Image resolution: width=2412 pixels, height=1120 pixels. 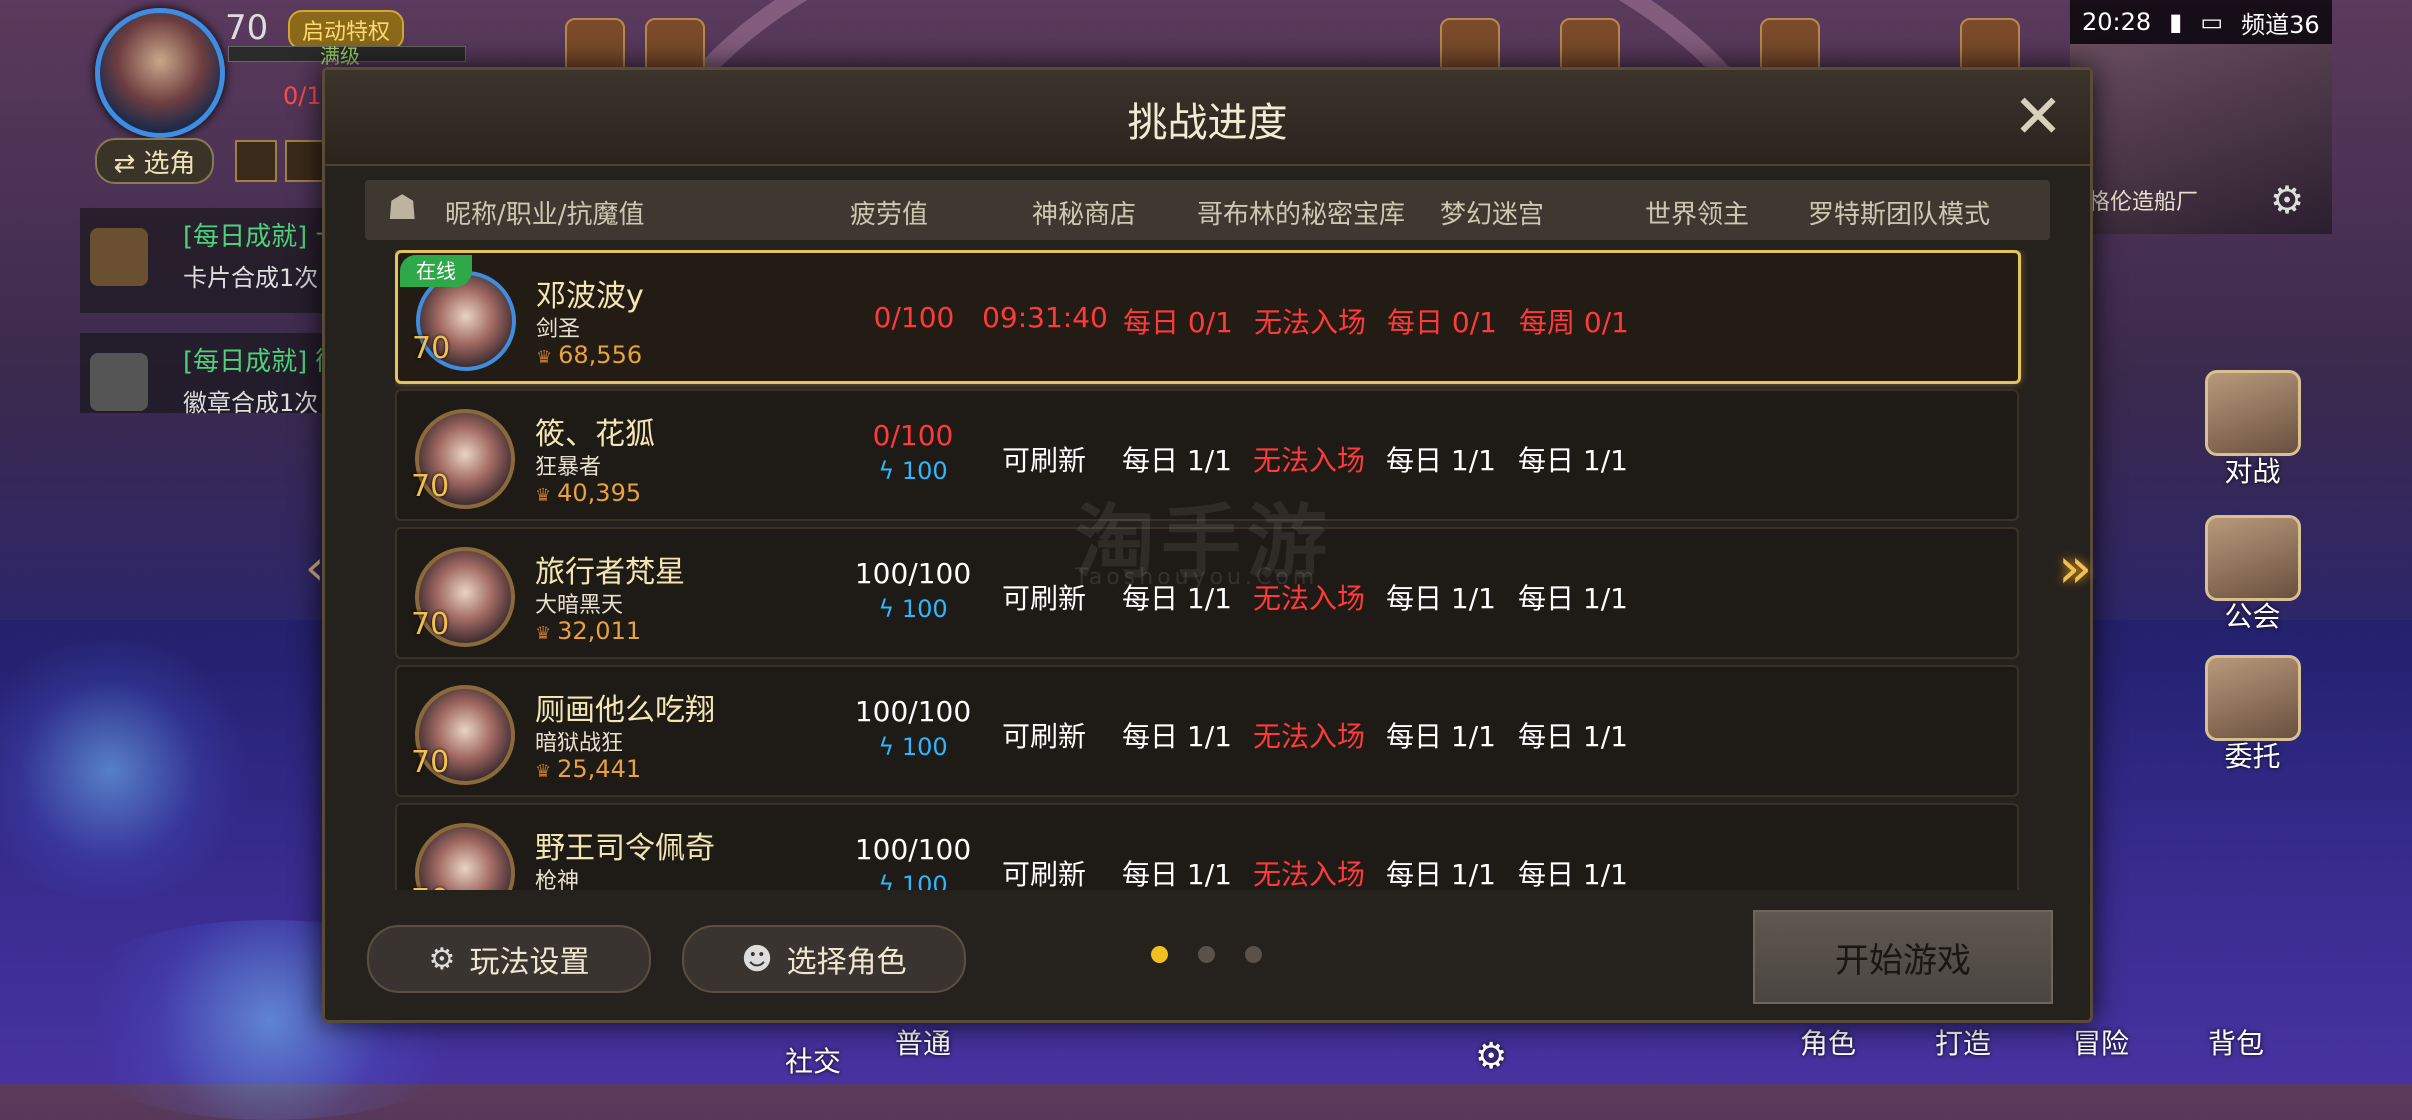 I want to click on quest-item: [每日成就] 卡 卡片合成1次, so click(x=211, y=260).